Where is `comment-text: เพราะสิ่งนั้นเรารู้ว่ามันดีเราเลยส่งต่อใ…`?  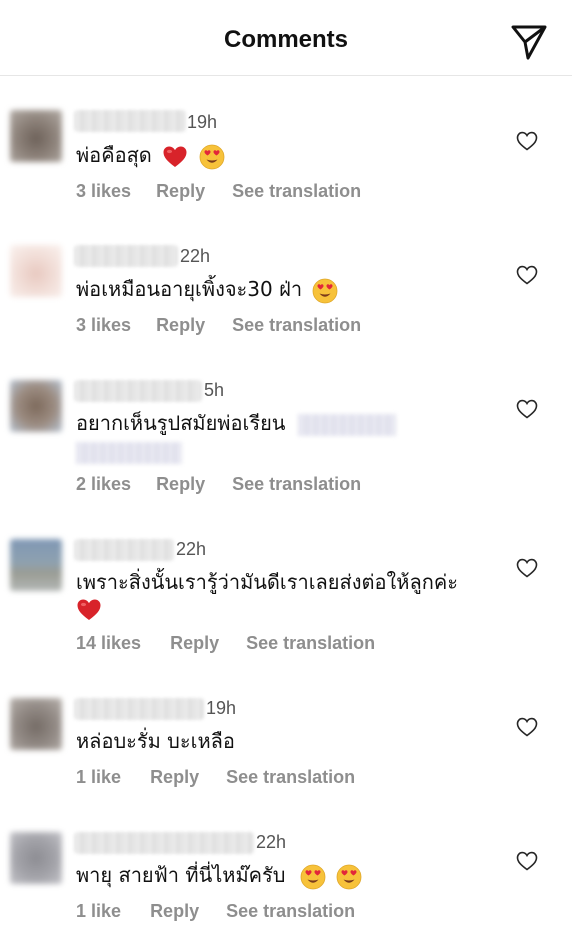
comment-text: เพราะสิ่งนั้นเรารู้ว่ามันดีเราเลยส่งต่อใ… is located at coordinates (267, 582).